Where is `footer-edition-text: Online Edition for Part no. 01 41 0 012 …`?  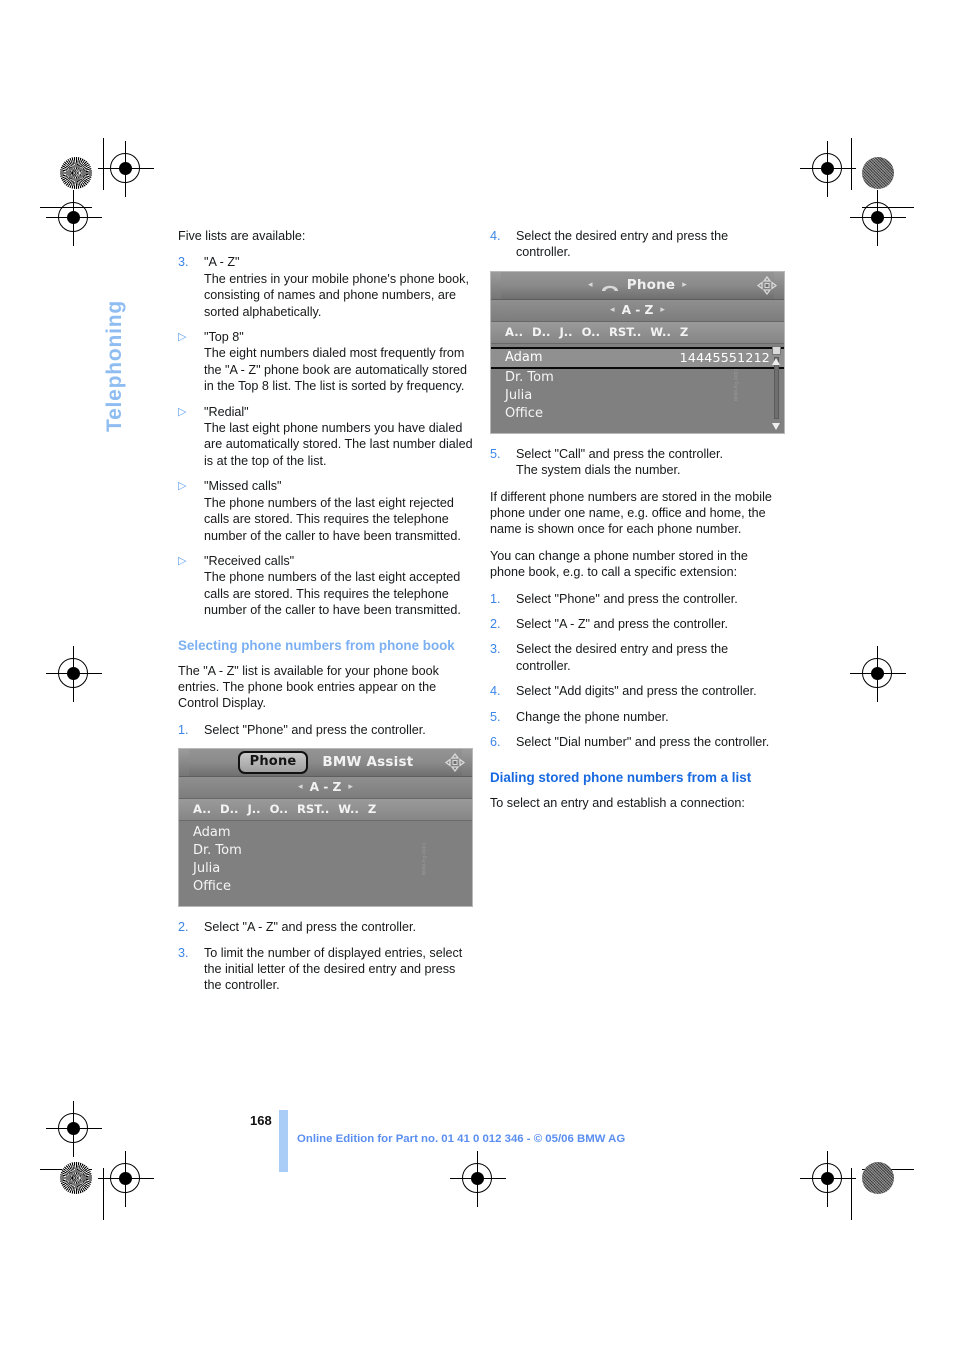
footer-edition-text: Online Edition for Part no. 01 41 0 012 … is located at coordinates (461, 1139).